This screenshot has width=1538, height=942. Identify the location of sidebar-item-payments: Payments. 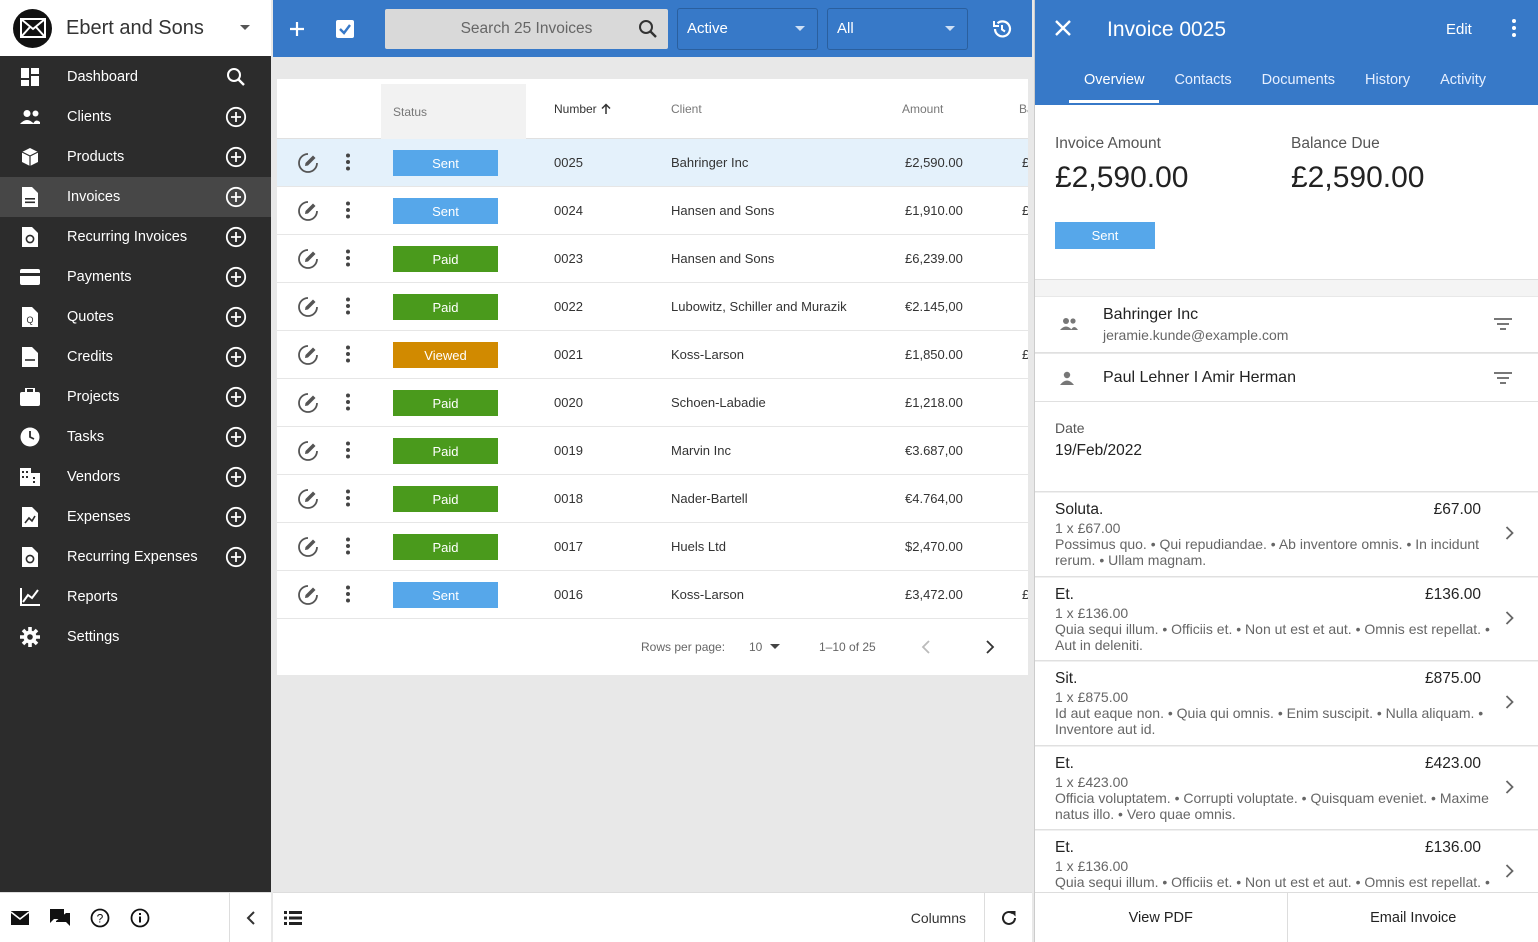
(135, 277).